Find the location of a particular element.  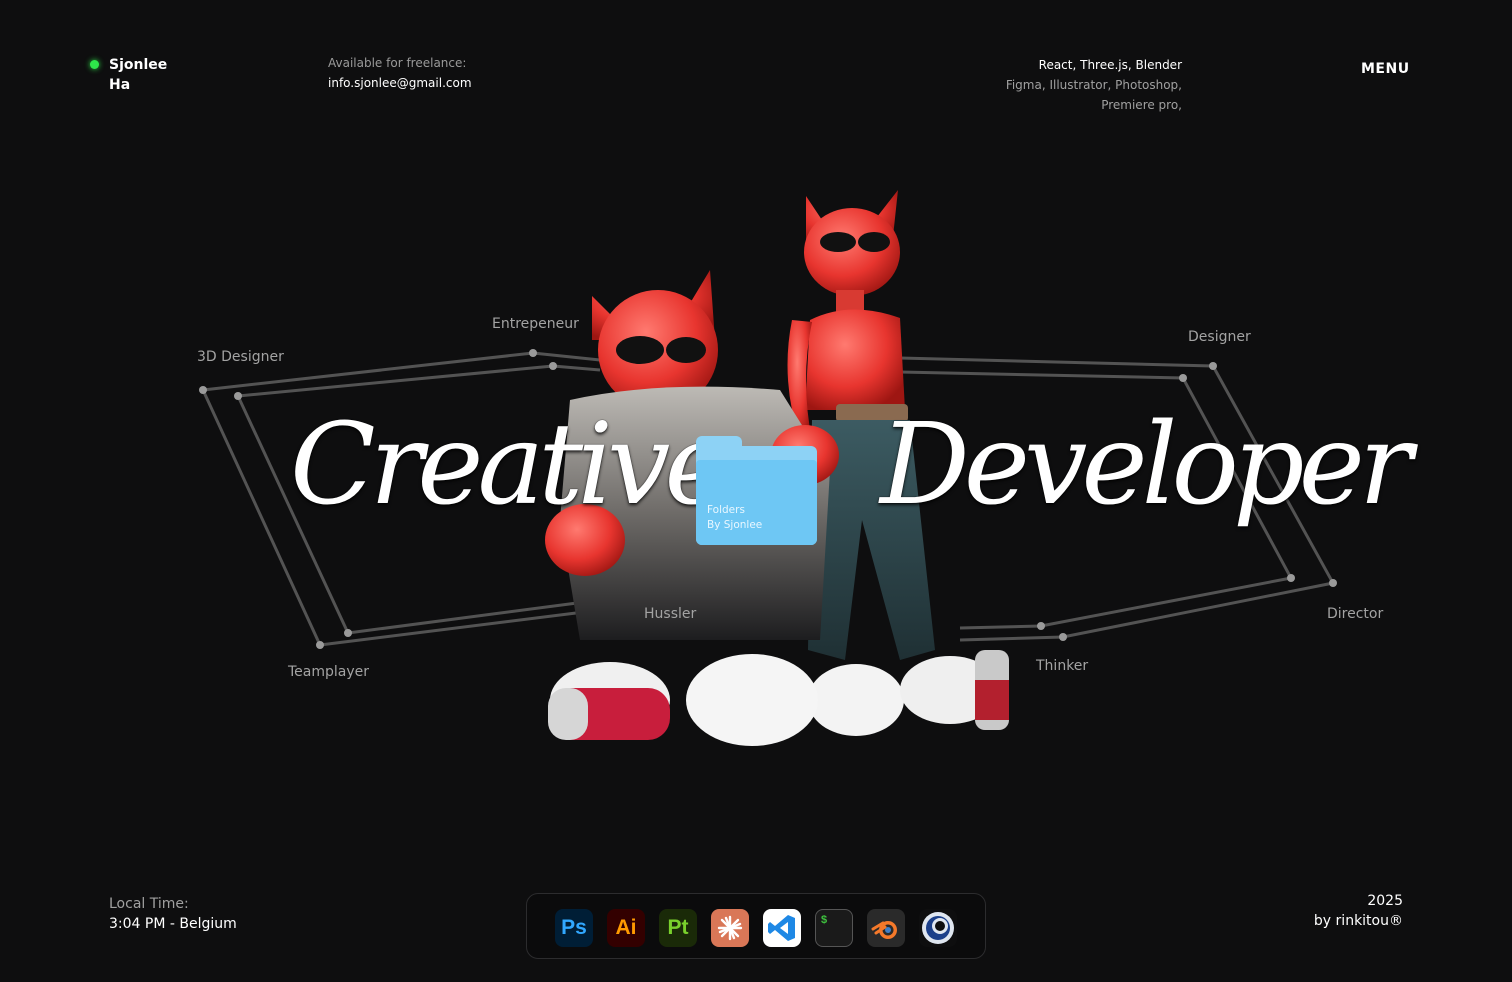

role-3d-designer: 3D Designer is located at coordinates (240, 357).